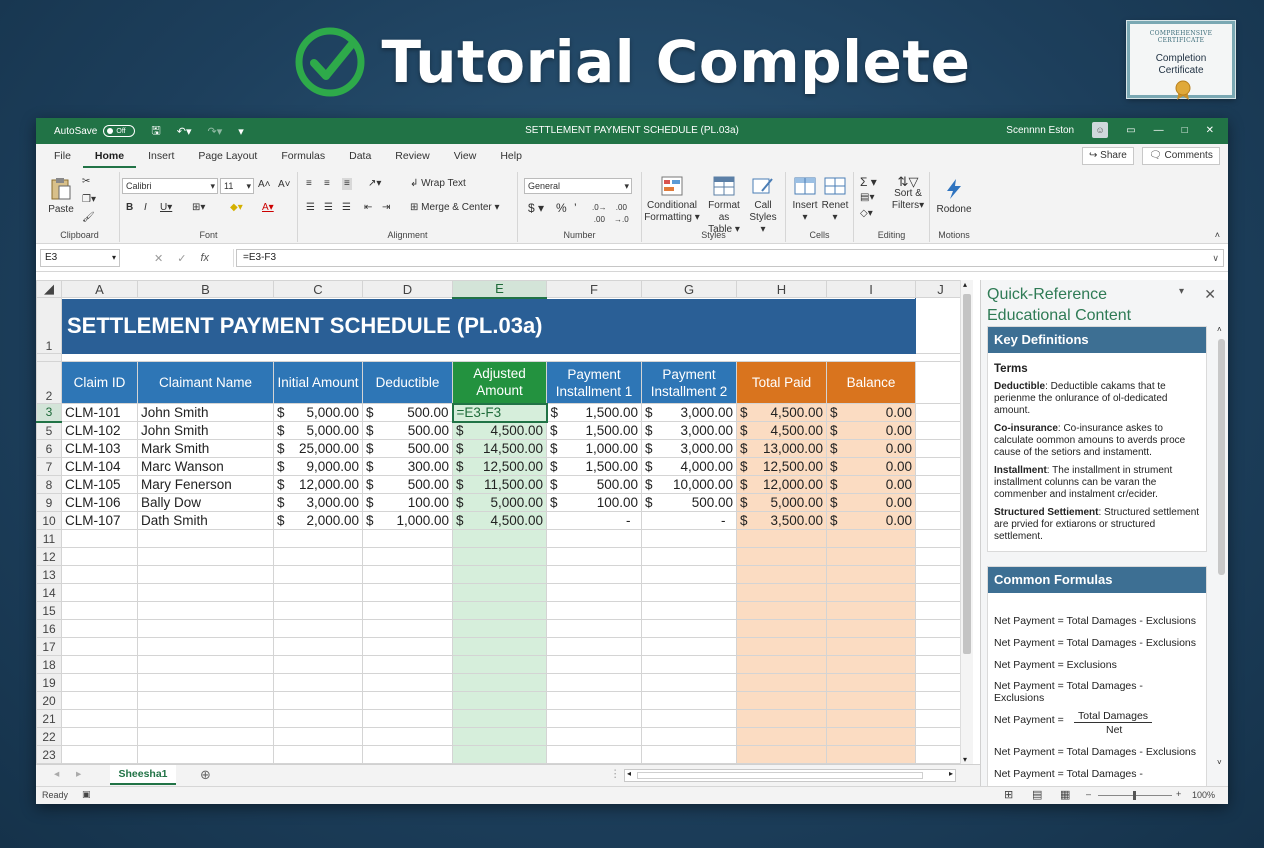 Image resolution: width=1264 pixels, height=848 pixels. Describe the element at coordinates (318, 430) in the screenshot. I see `cell-initial-amount: $5,000.00` at that location.